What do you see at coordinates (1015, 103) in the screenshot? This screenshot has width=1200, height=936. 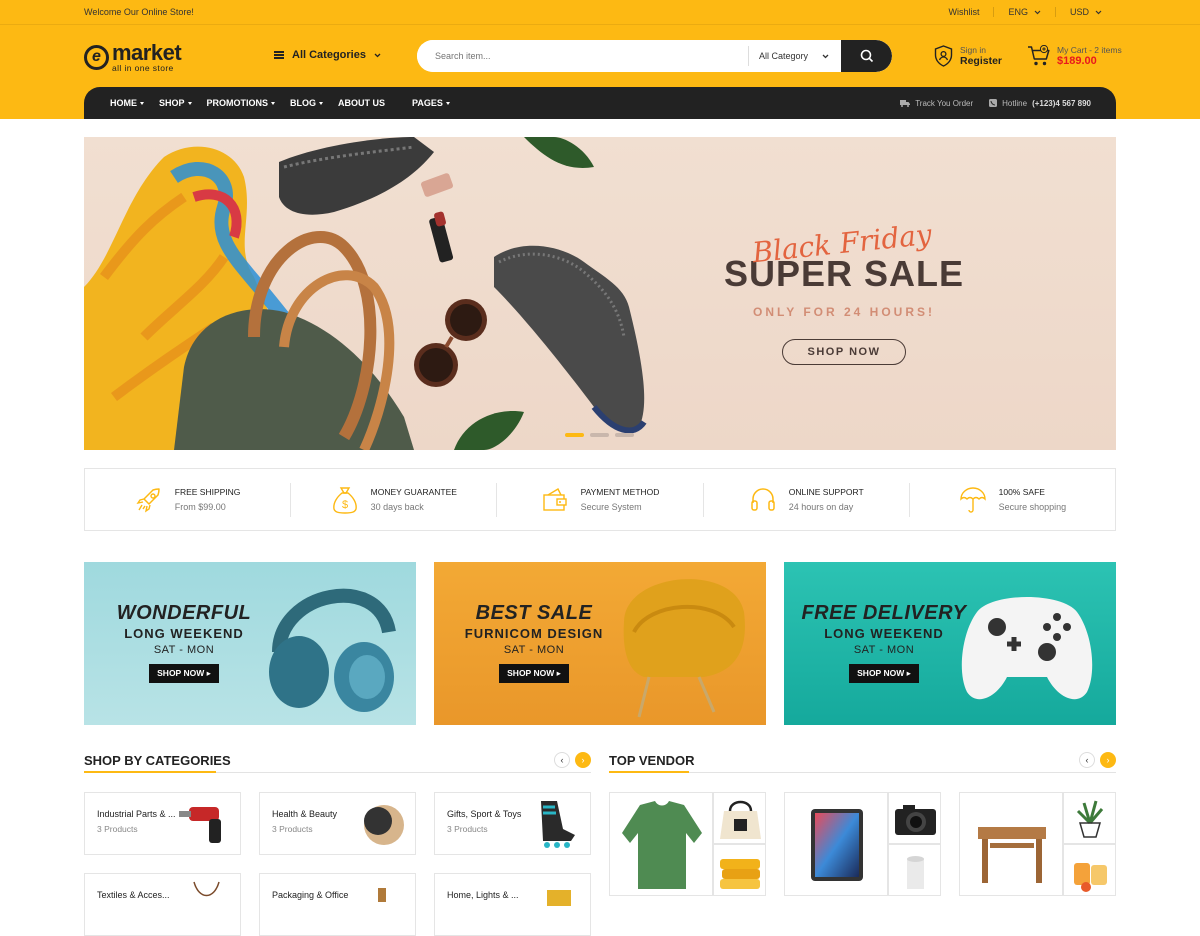 I see `hotline-label: Hotline` at bounding box center [1015, 103].